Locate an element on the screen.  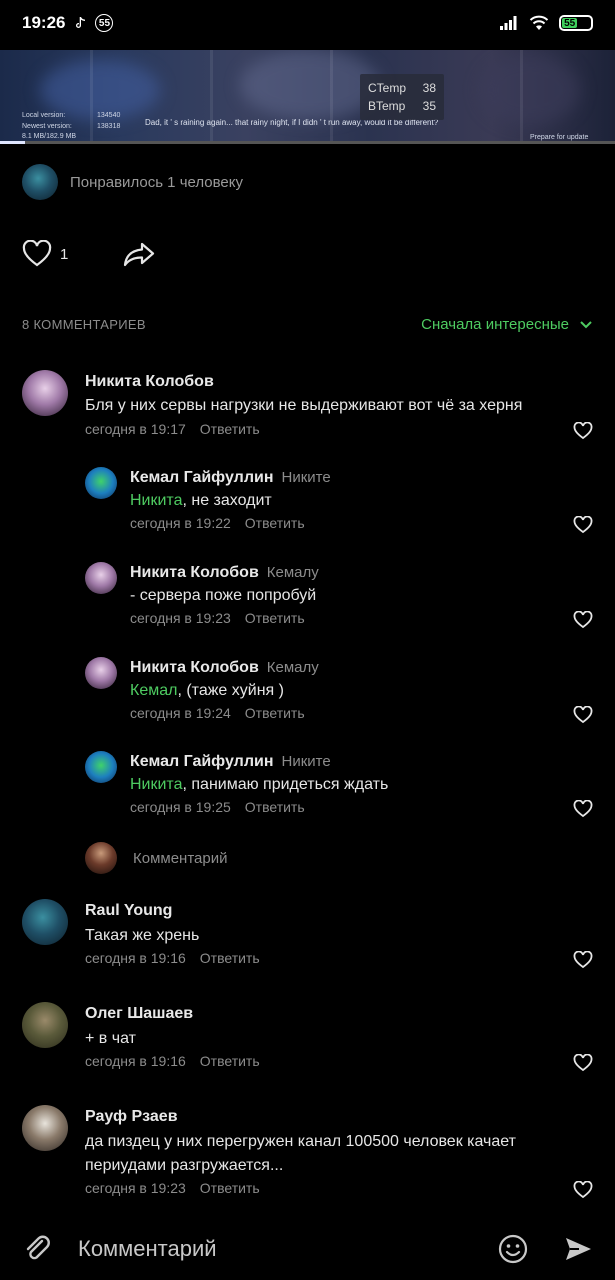
reply-input-row: Комментарий is located at coordinates (156, 858).